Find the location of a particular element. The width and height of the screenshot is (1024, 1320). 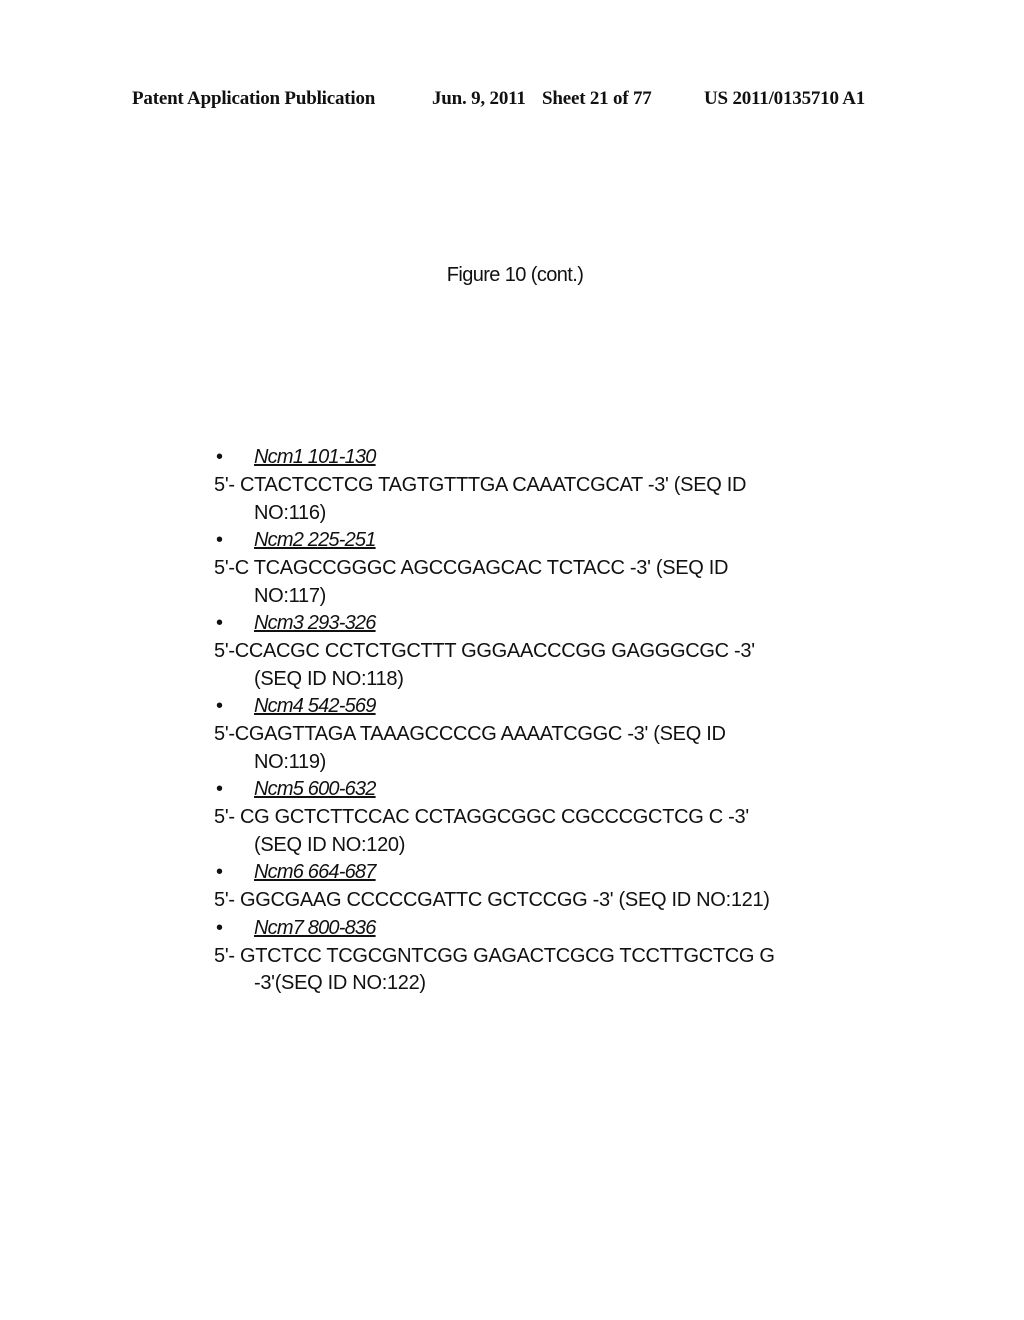

primer-label: Ncm5 600-632 is located at coordinates (315, 789).